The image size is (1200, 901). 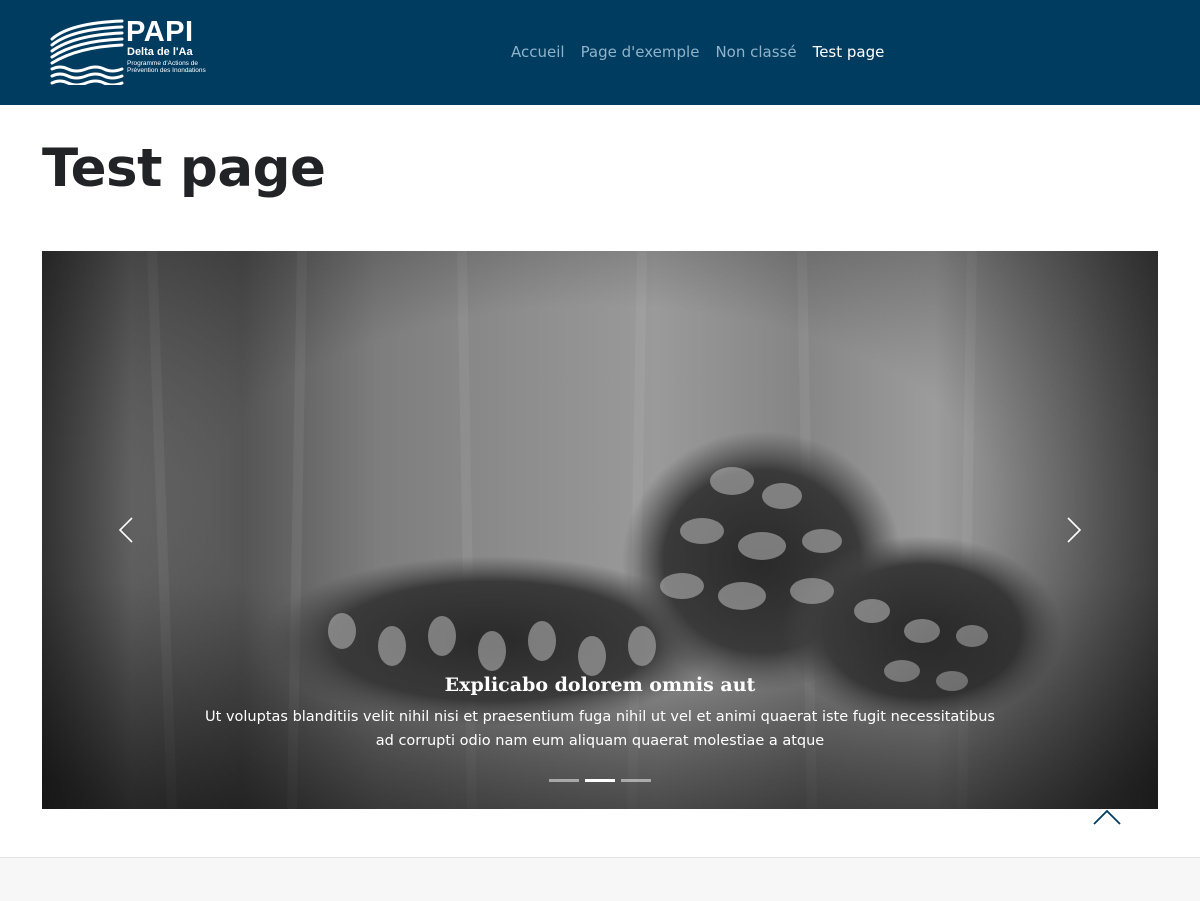 What do you see at coordinates (160, 52) in the screenshot?
I see `logo-subtitle: Delta de l'Aa` at bounding box center [160, 52].